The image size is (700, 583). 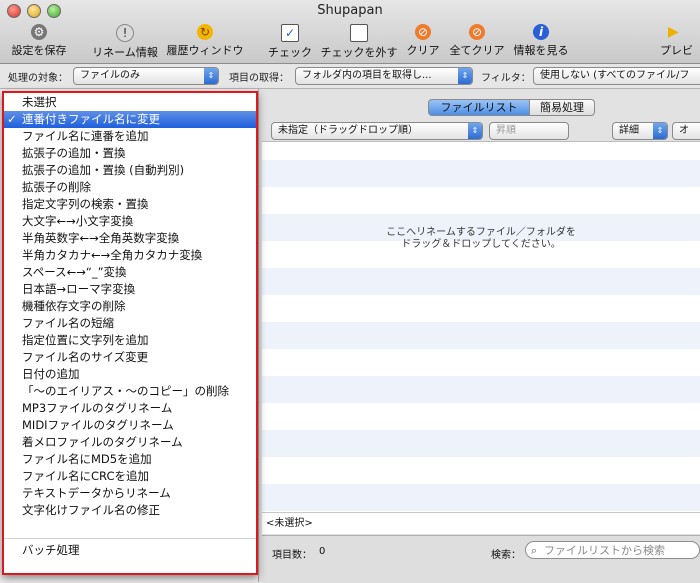 I want to click on menu-item-label: 拡張子の追加・置換, so click(x=74, y=153).